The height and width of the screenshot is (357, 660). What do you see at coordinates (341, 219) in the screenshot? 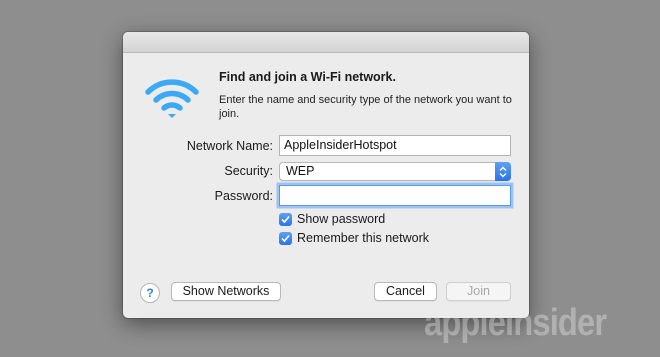
I see `show-password-label: Show password` at bounding box center [341, 219].